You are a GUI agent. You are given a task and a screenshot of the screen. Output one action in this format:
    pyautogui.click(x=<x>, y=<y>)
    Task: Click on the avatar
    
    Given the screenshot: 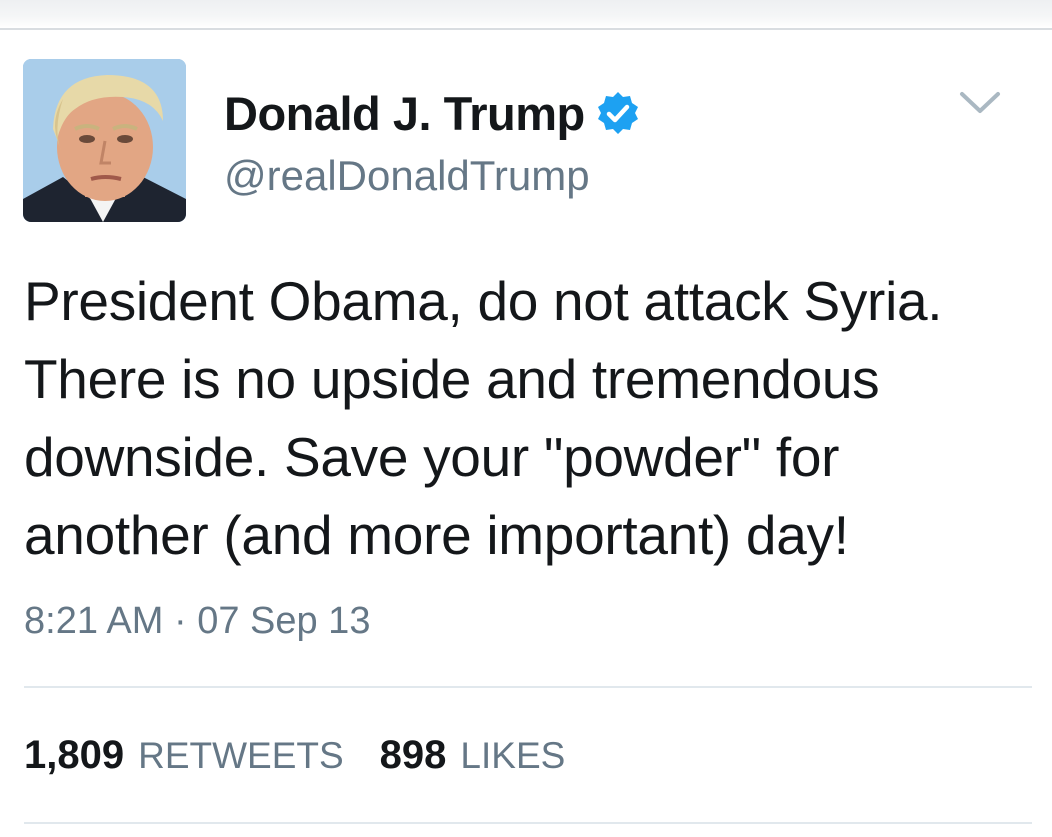 What is the action you would take?
    pyautogui.click(x=104, y=140)
    